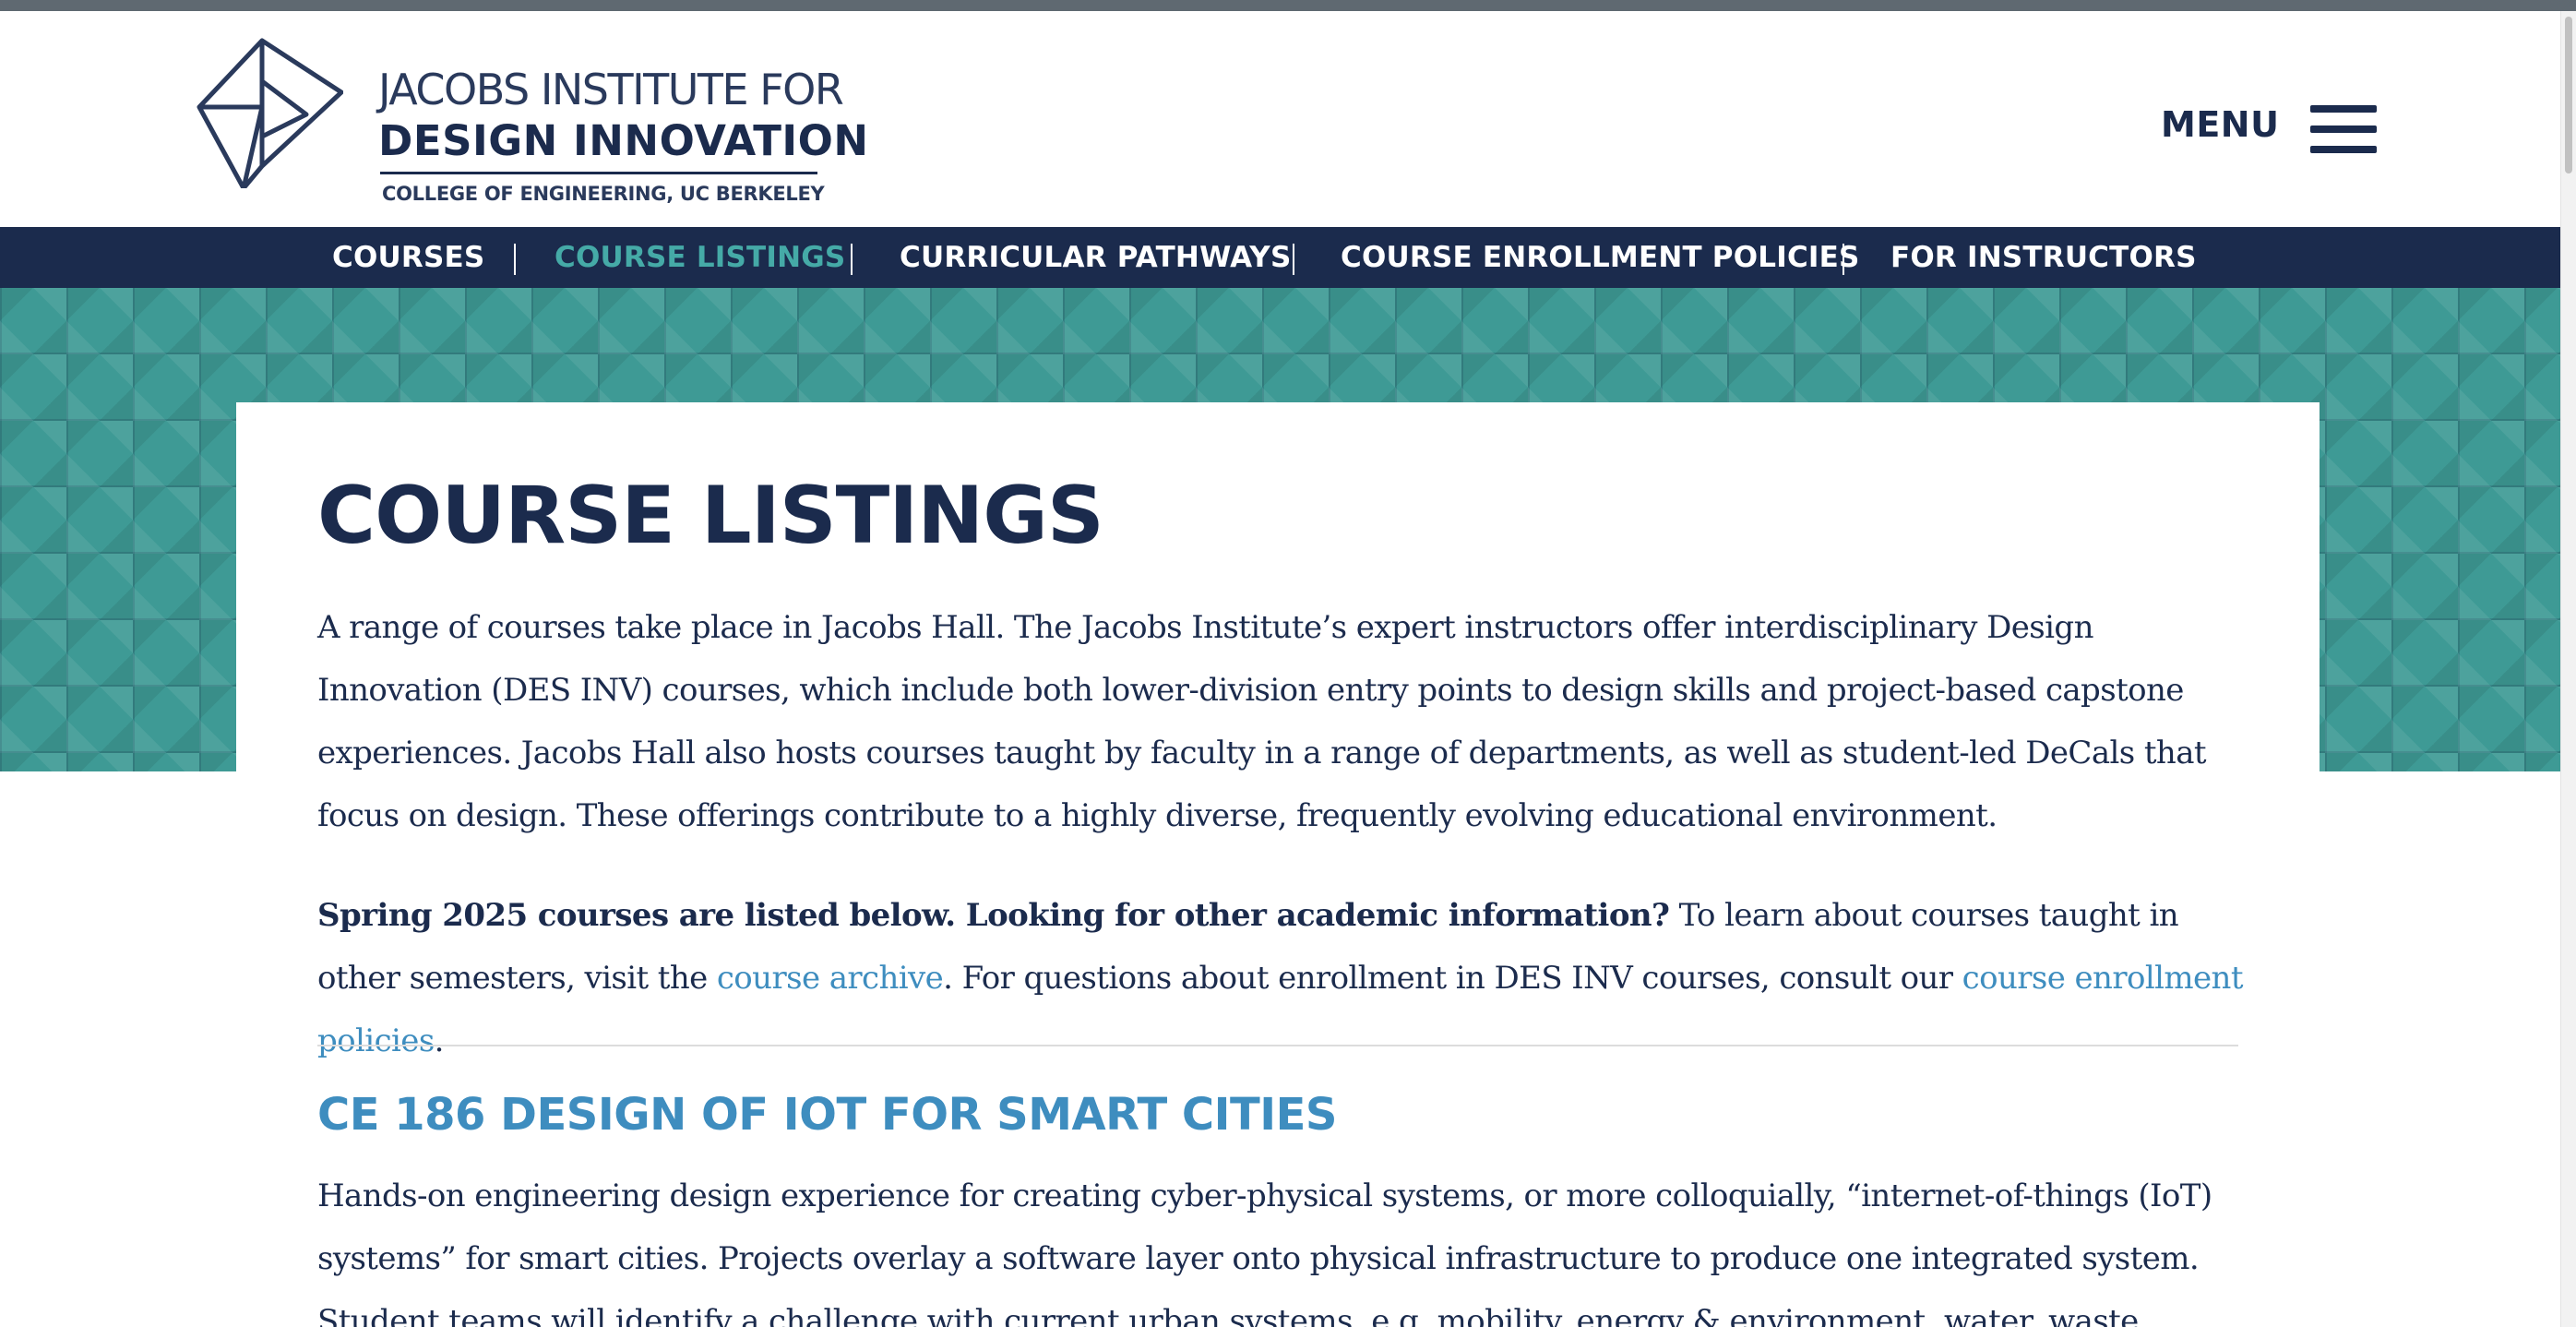 The height and width of the screenshot is (1327, 2576). I want to click on logo-line-college: COLLEGE OF ENGINEERING, UC BERKELEY, so click(603, 194).